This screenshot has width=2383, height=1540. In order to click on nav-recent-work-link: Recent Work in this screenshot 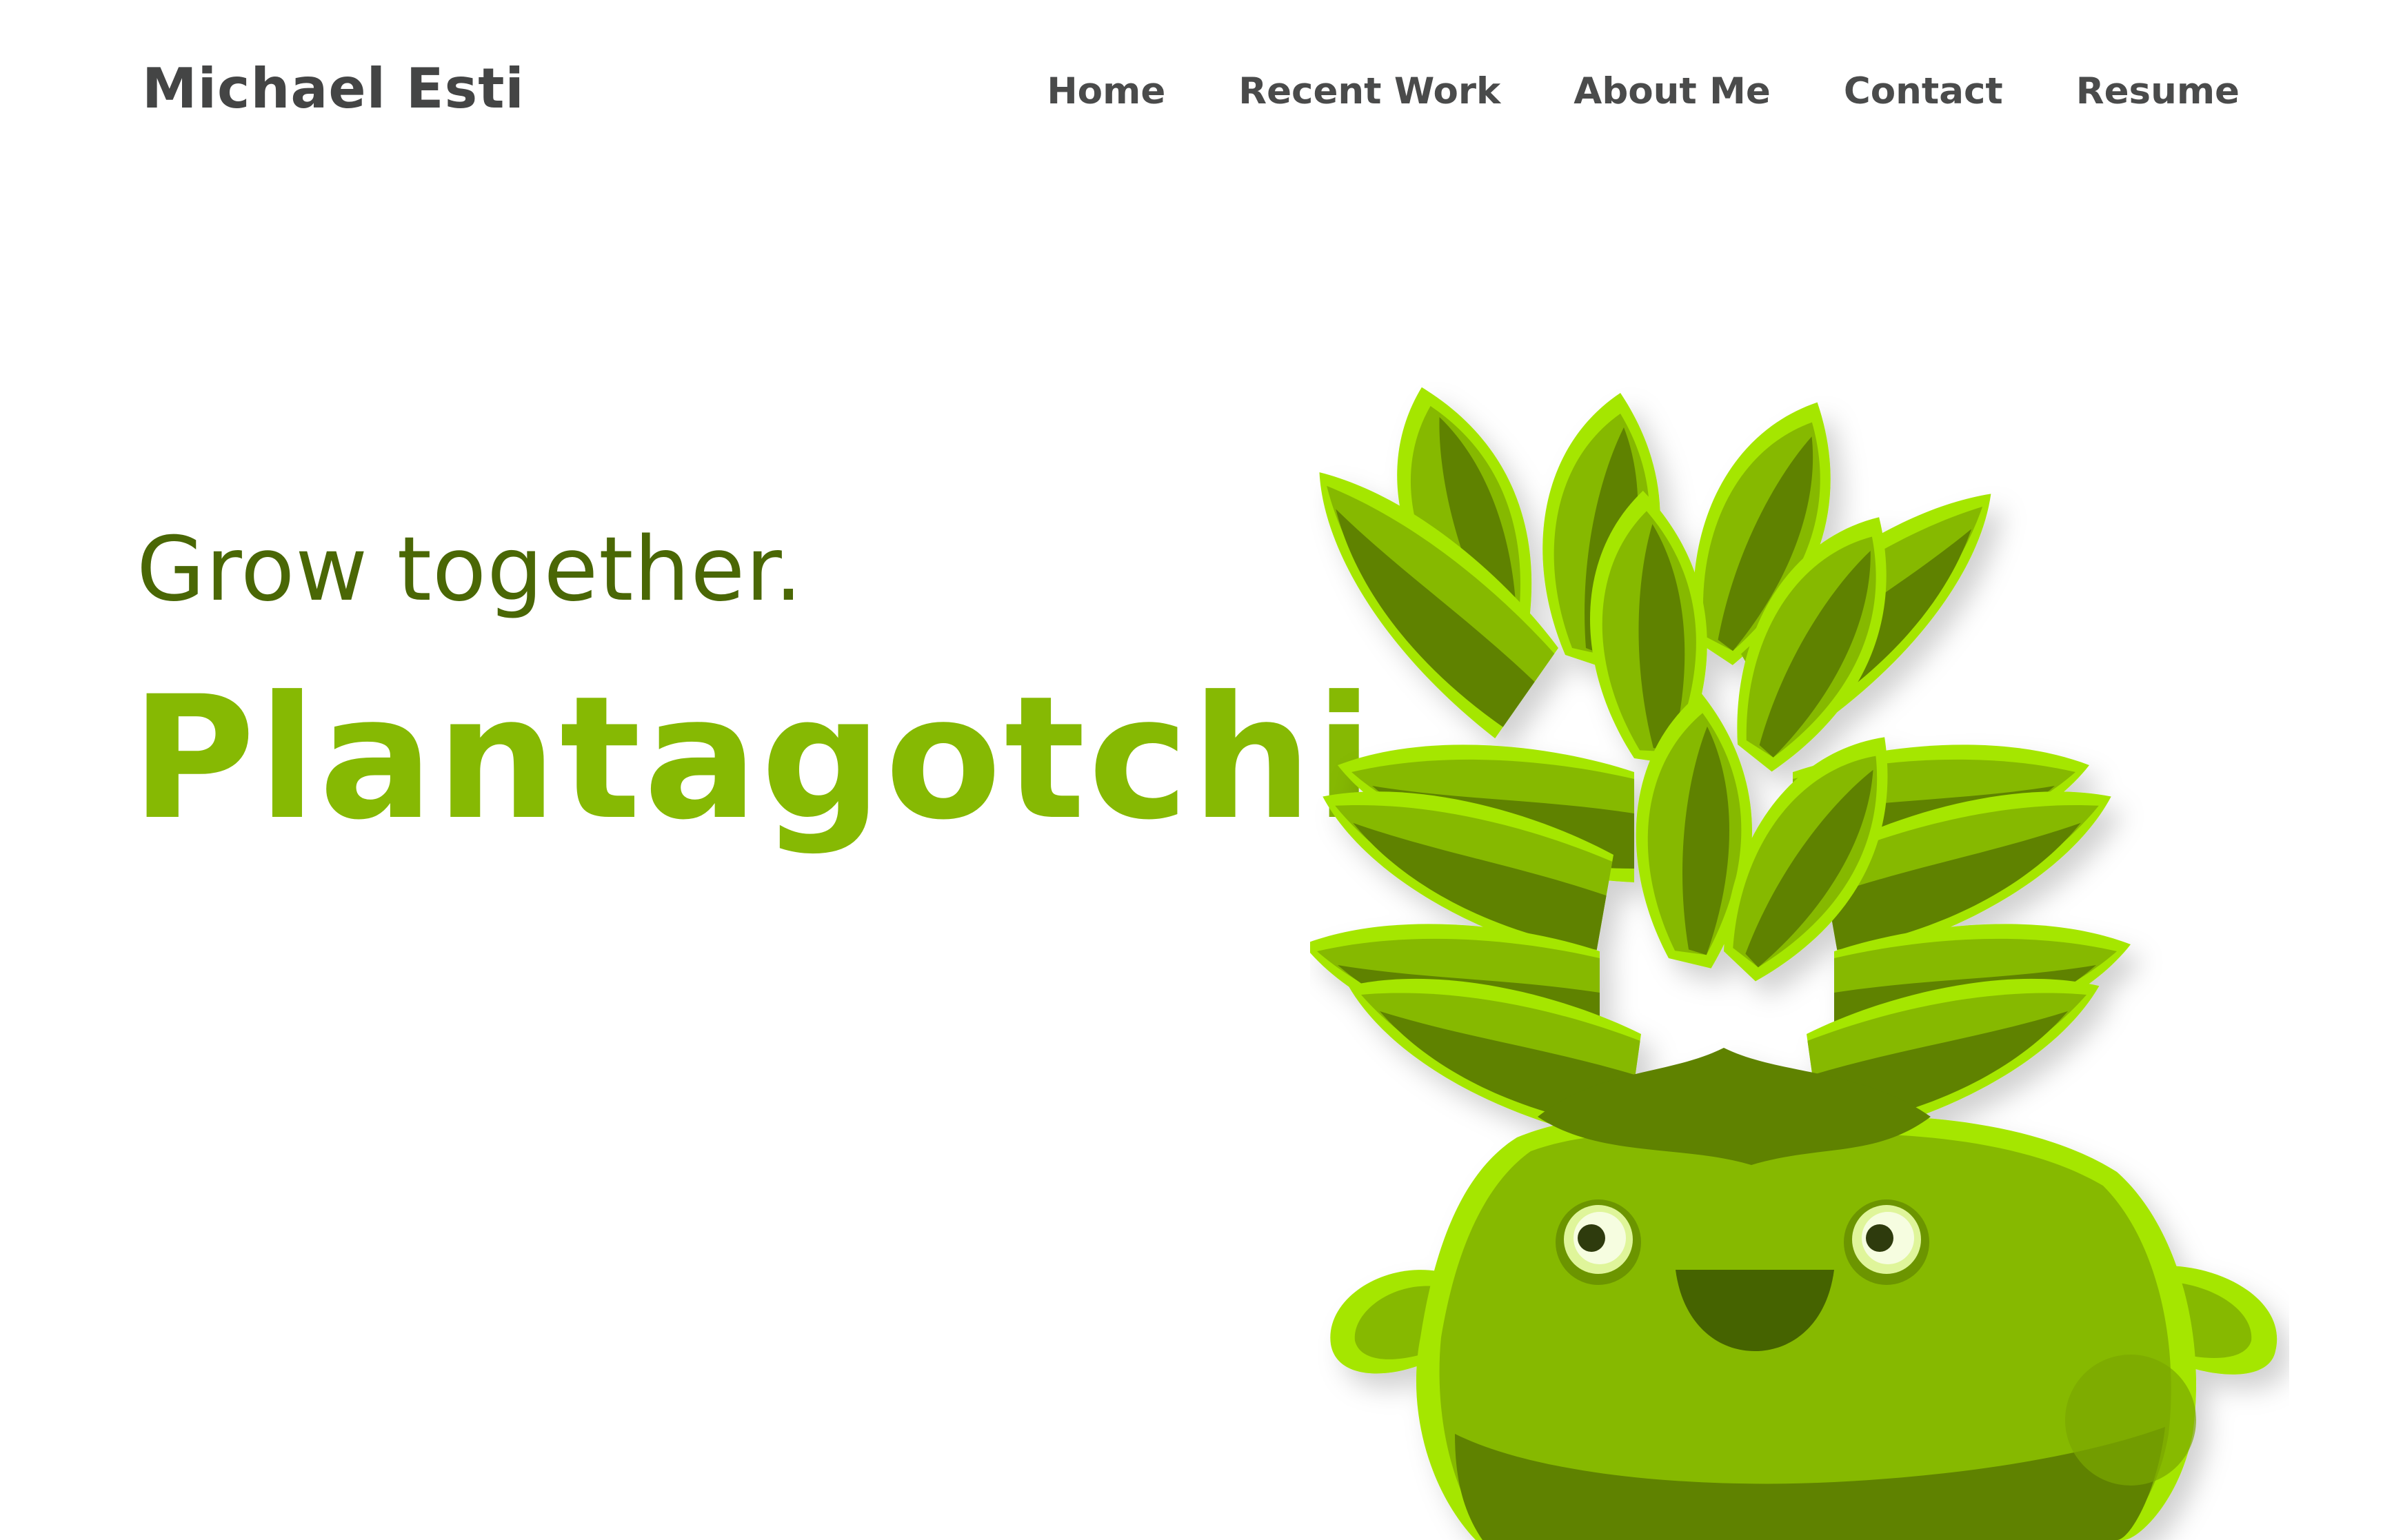, I will do `click(1369, 91)`.